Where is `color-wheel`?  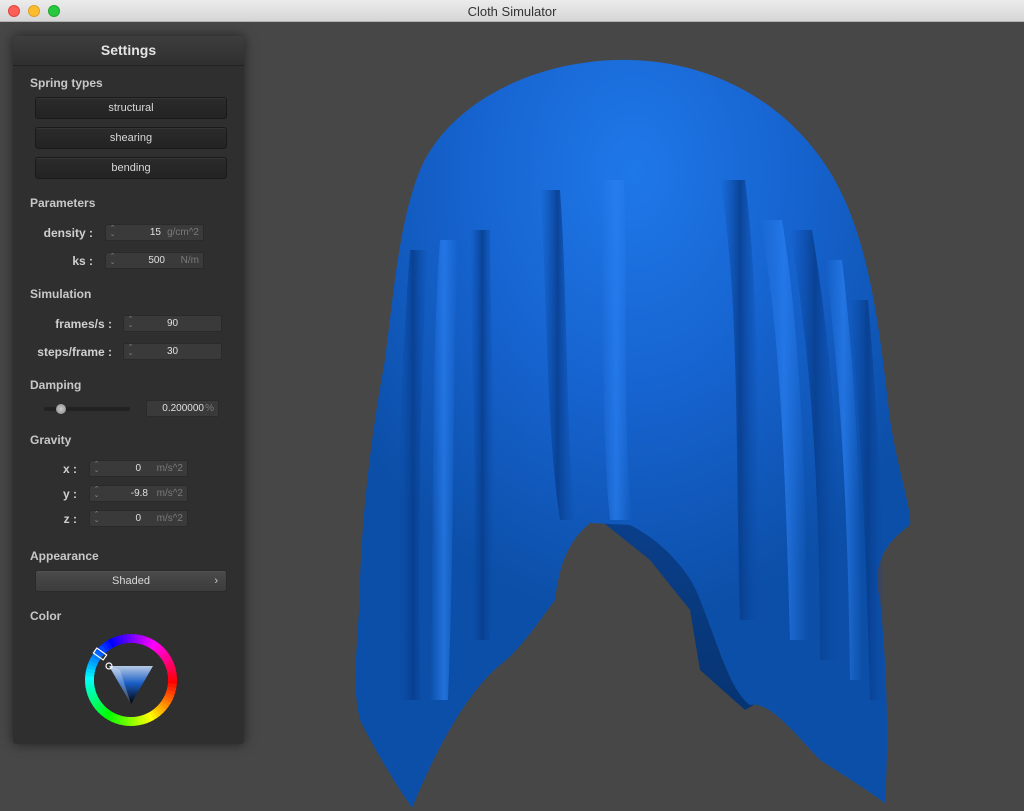 color-wheel is located at coordinates (131, 680).